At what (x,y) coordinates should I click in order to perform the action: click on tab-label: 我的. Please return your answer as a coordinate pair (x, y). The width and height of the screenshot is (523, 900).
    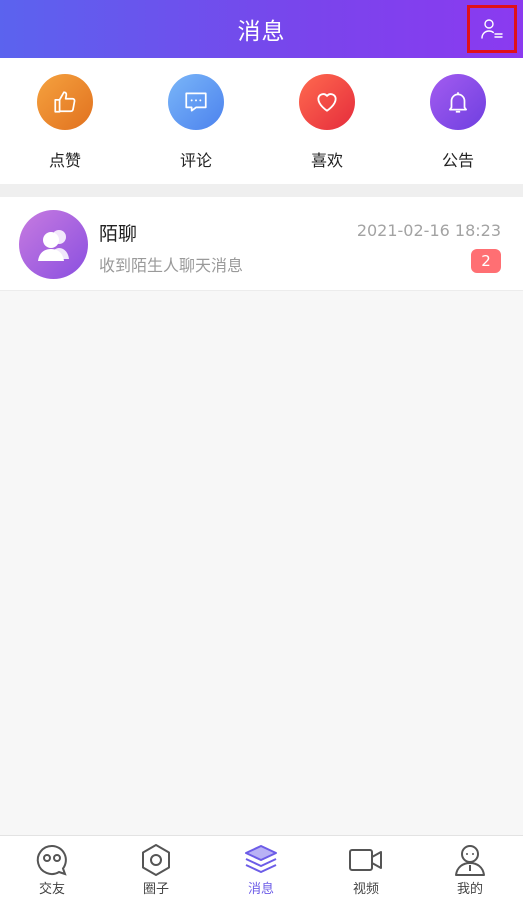
    Looking at the image, I should click on (469, 889).